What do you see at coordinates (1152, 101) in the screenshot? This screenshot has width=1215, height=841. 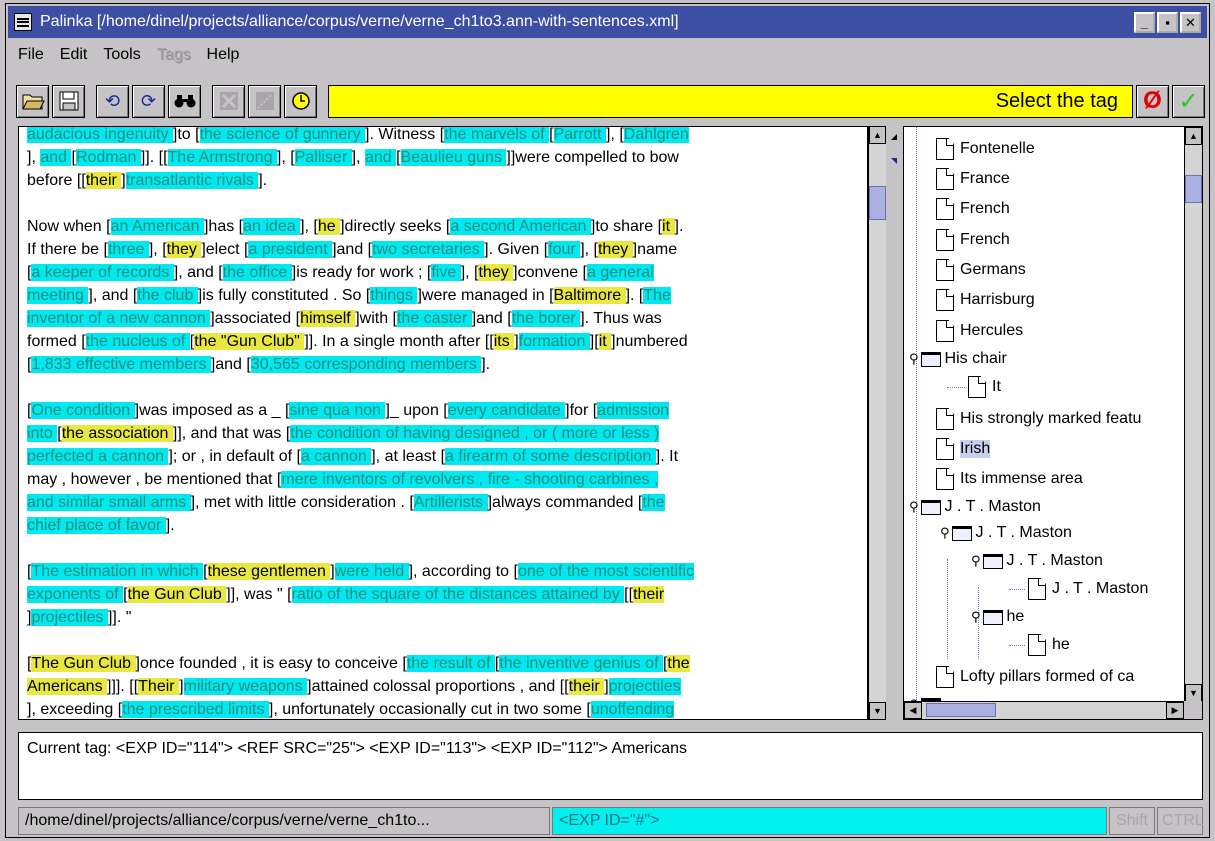 I see `cancel-icon: Ø` at bounding box center [1152, 101].